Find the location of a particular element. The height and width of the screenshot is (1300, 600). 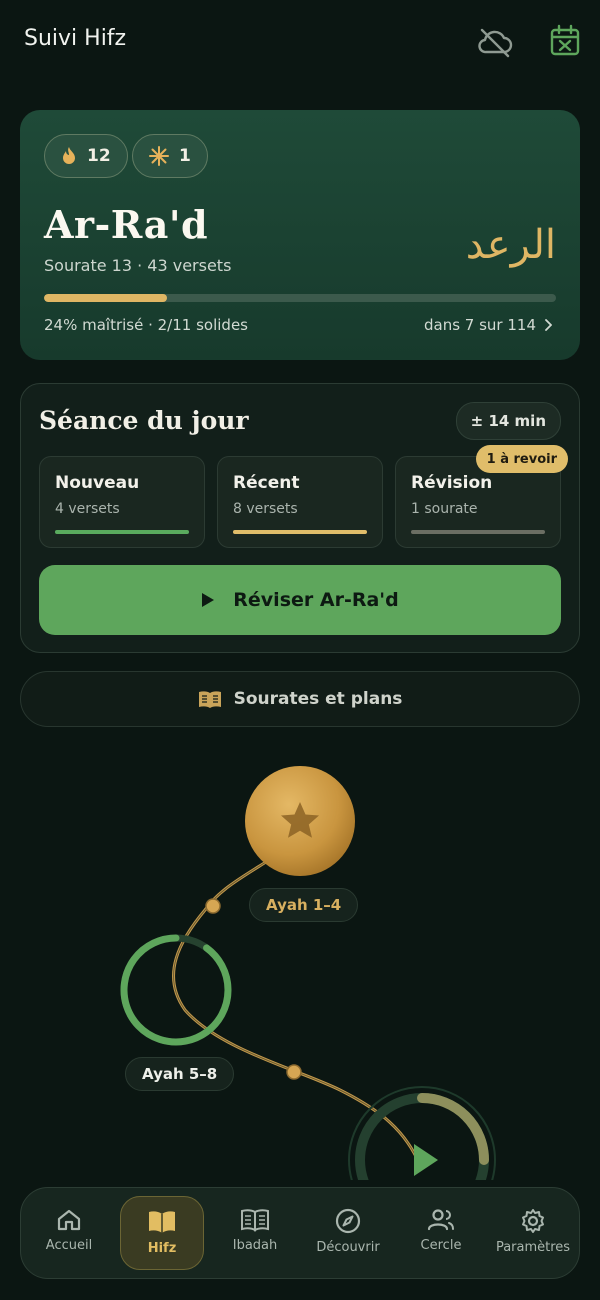

tile-revision: 1 à revoir Révision 1 sourate is located at coordinates (481, 496).